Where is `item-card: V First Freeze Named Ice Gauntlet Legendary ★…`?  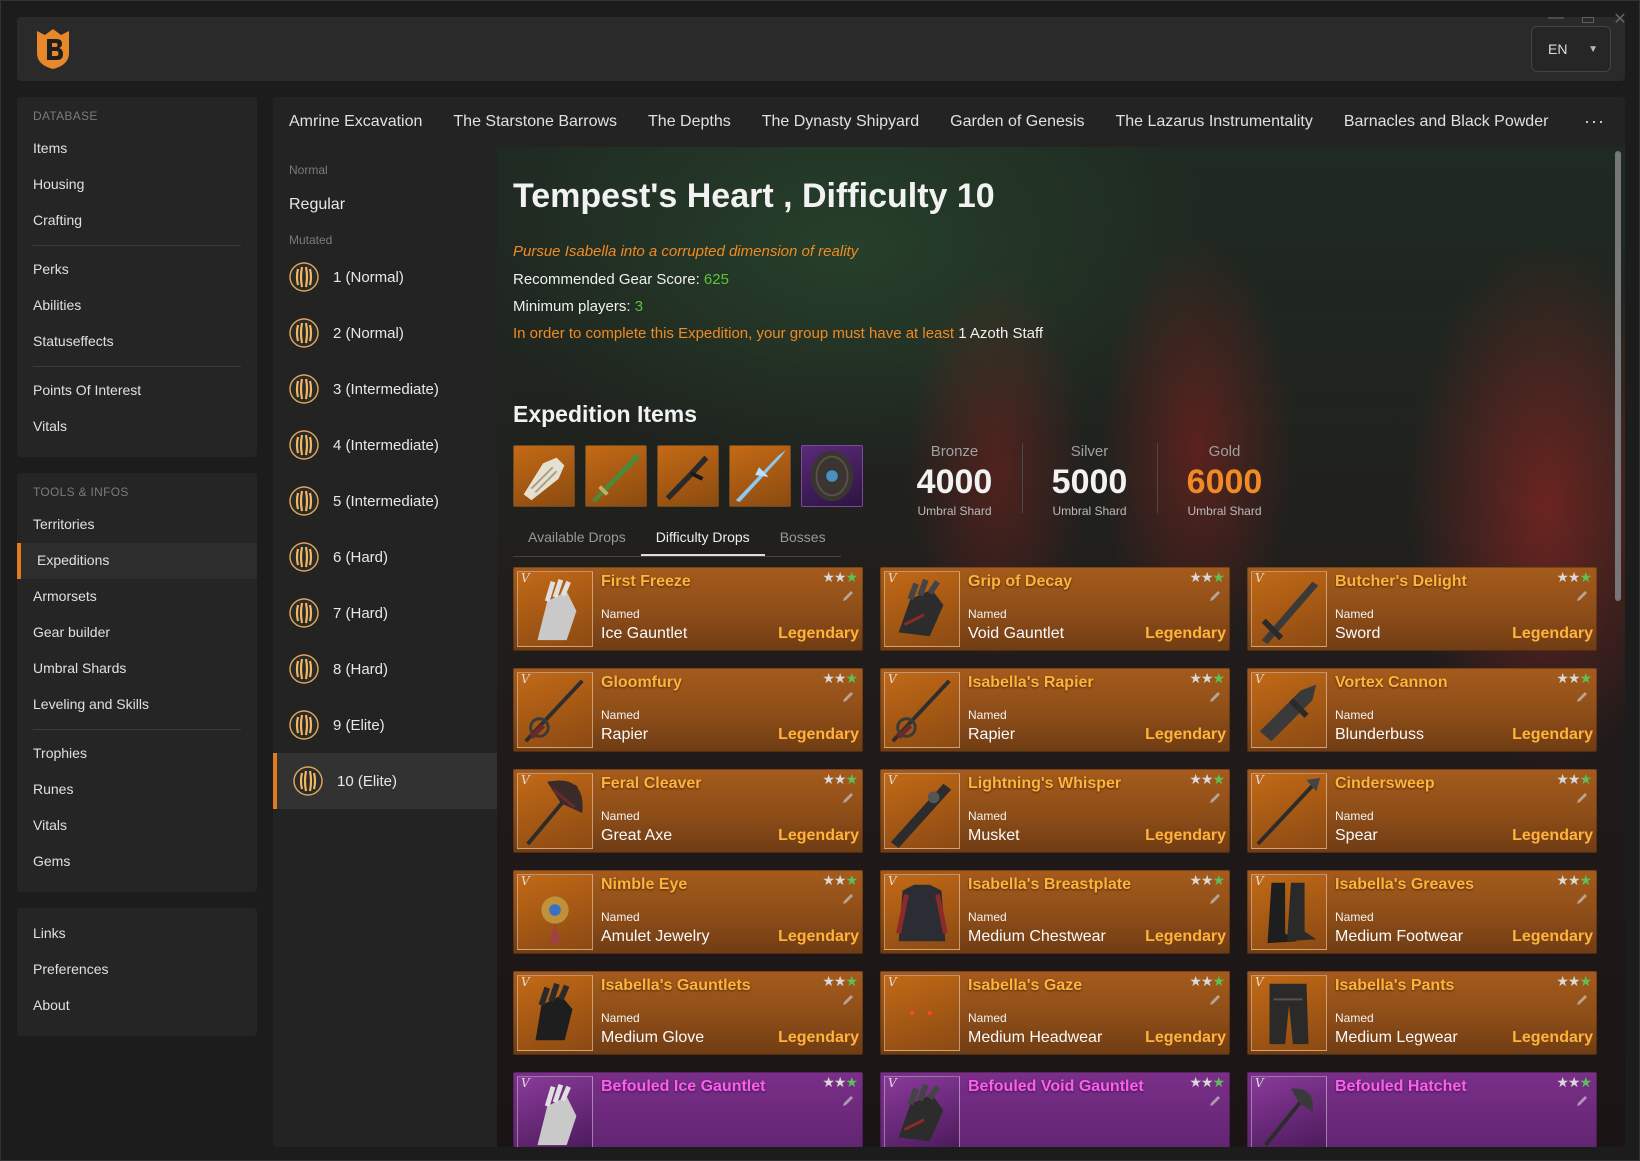 item-card: V First Freeze Named Ice Gauntlet Legendary ★… is located at coordinates (688, 609).